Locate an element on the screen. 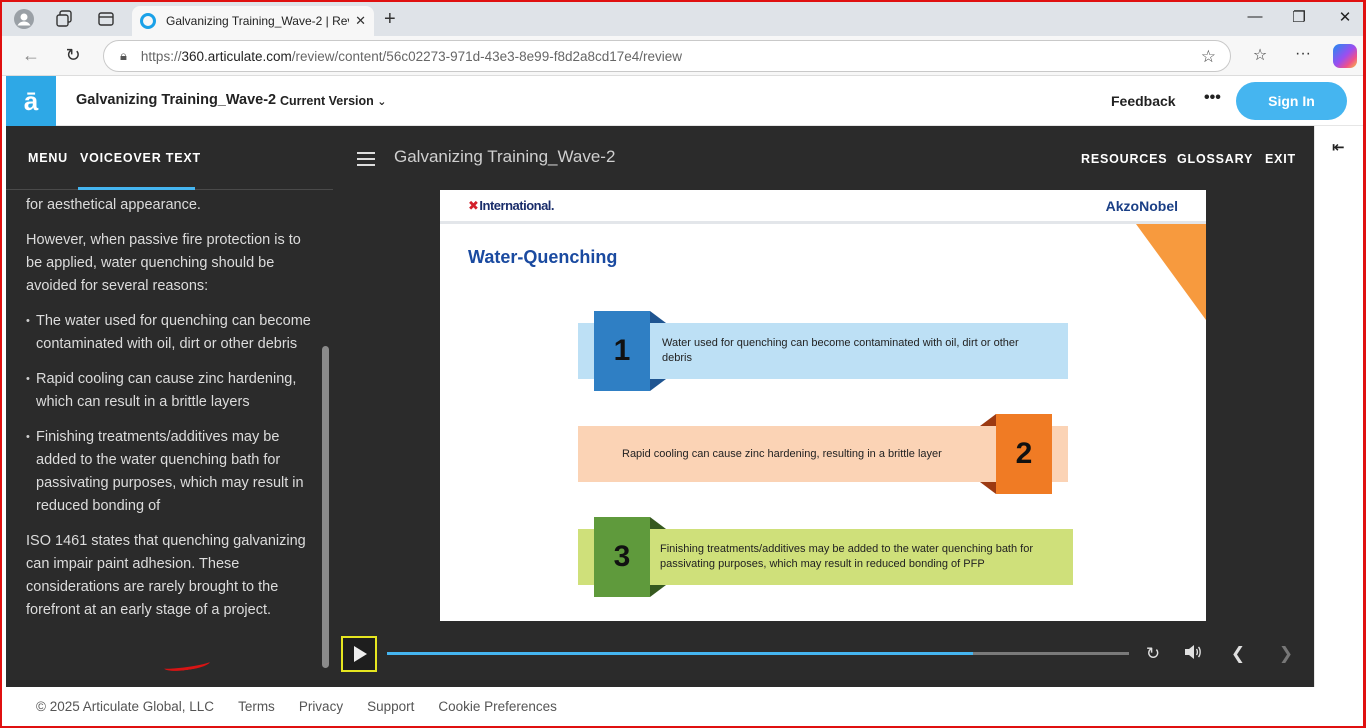 Image resolution: width=1366 pixels, height=728 pixels. play-button is located at coordinates (359, 654).